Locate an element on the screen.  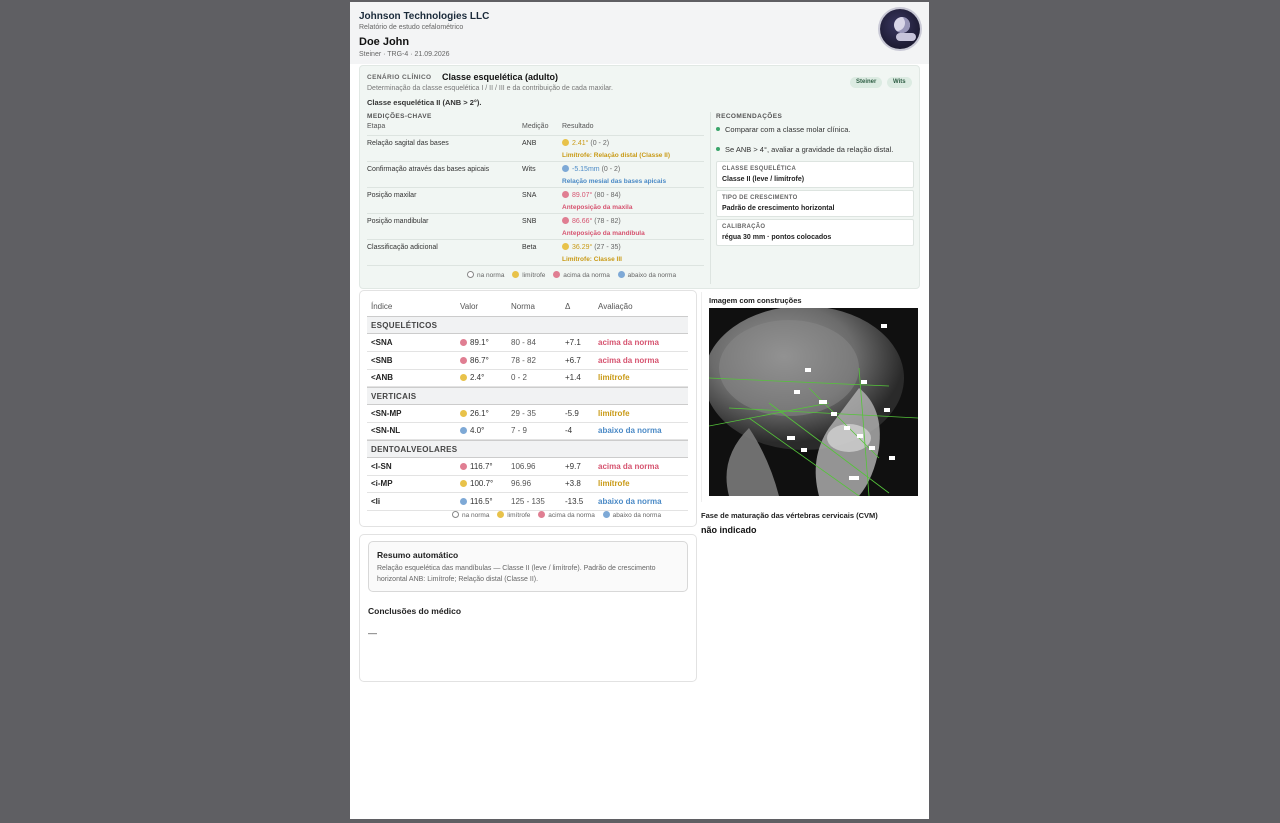
index-value: 4.0° is located at coordinates (472, 430).